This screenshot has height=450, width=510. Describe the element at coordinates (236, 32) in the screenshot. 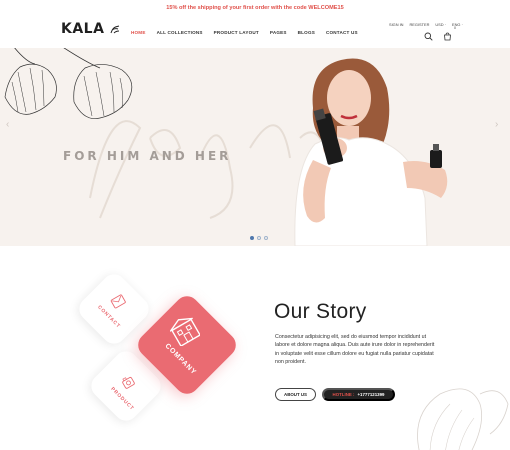

I see `nav-product-layout: PRODUCT LAYOUT` at that location.